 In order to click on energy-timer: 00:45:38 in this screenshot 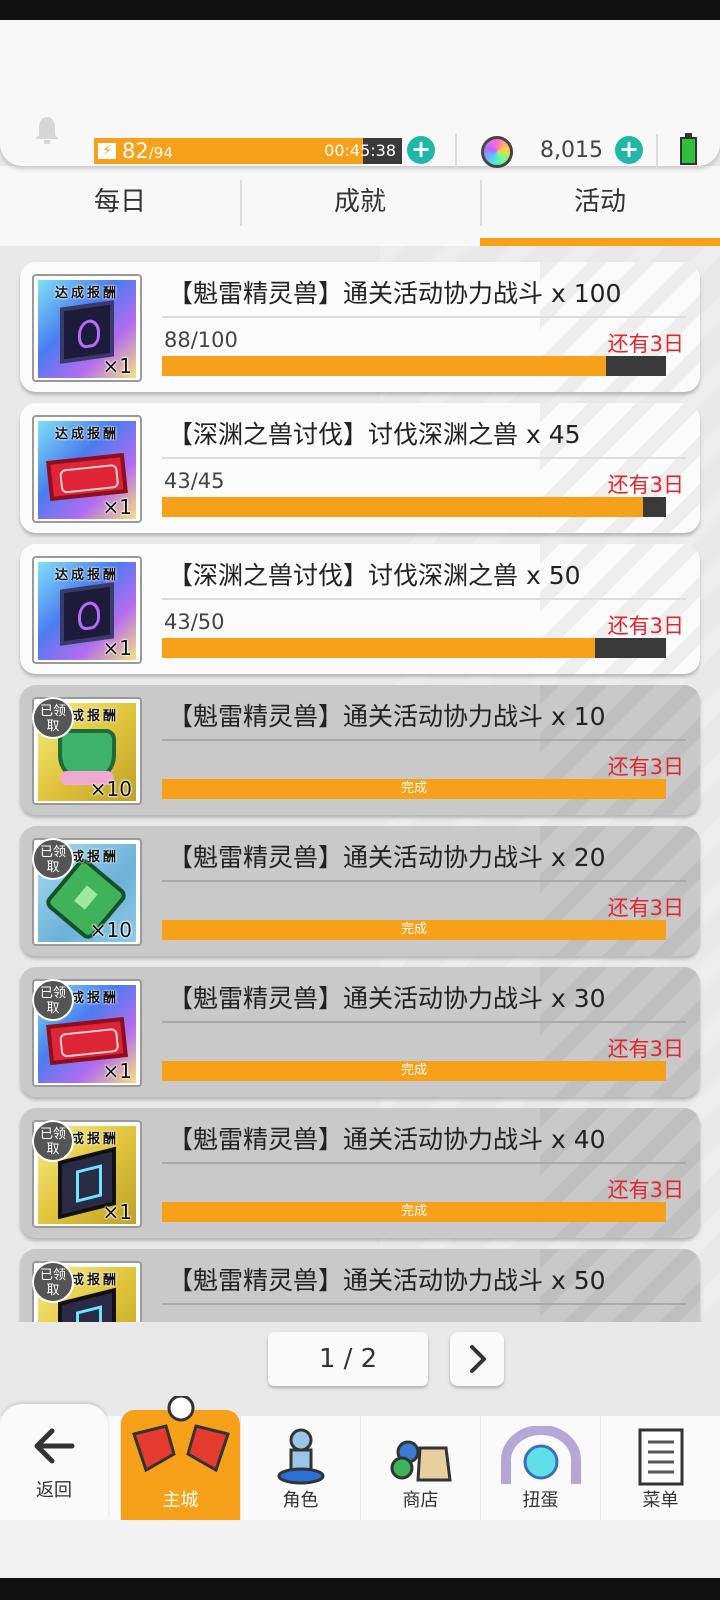, I will do `click(360, 150)`.